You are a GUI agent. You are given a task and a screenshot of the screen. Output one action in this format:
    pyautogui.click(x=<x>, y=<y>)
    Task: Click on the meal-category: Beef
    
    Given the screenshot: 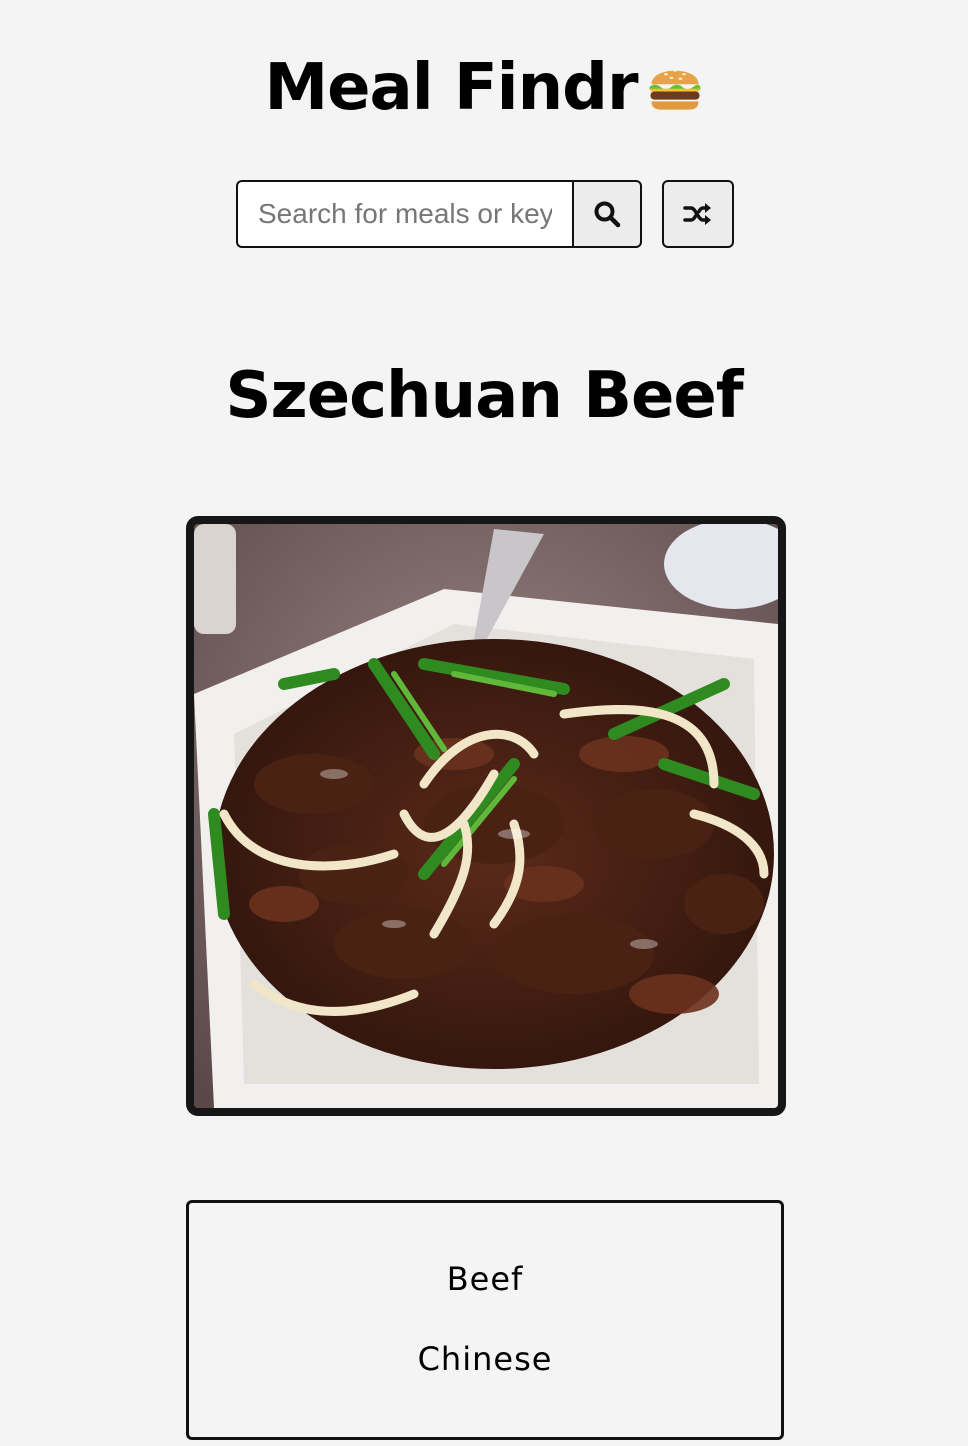 What is the action you would take?
    pyautogui.click(x=485, y=1279)
    